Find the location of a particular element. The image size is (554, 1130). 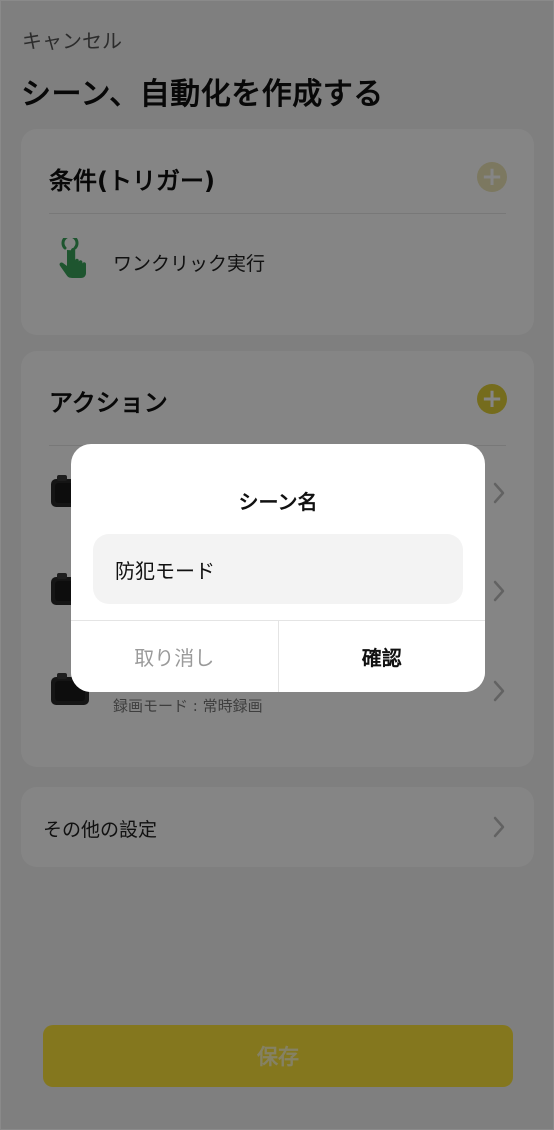

scene-name-input is located at coordinates (278, 569).